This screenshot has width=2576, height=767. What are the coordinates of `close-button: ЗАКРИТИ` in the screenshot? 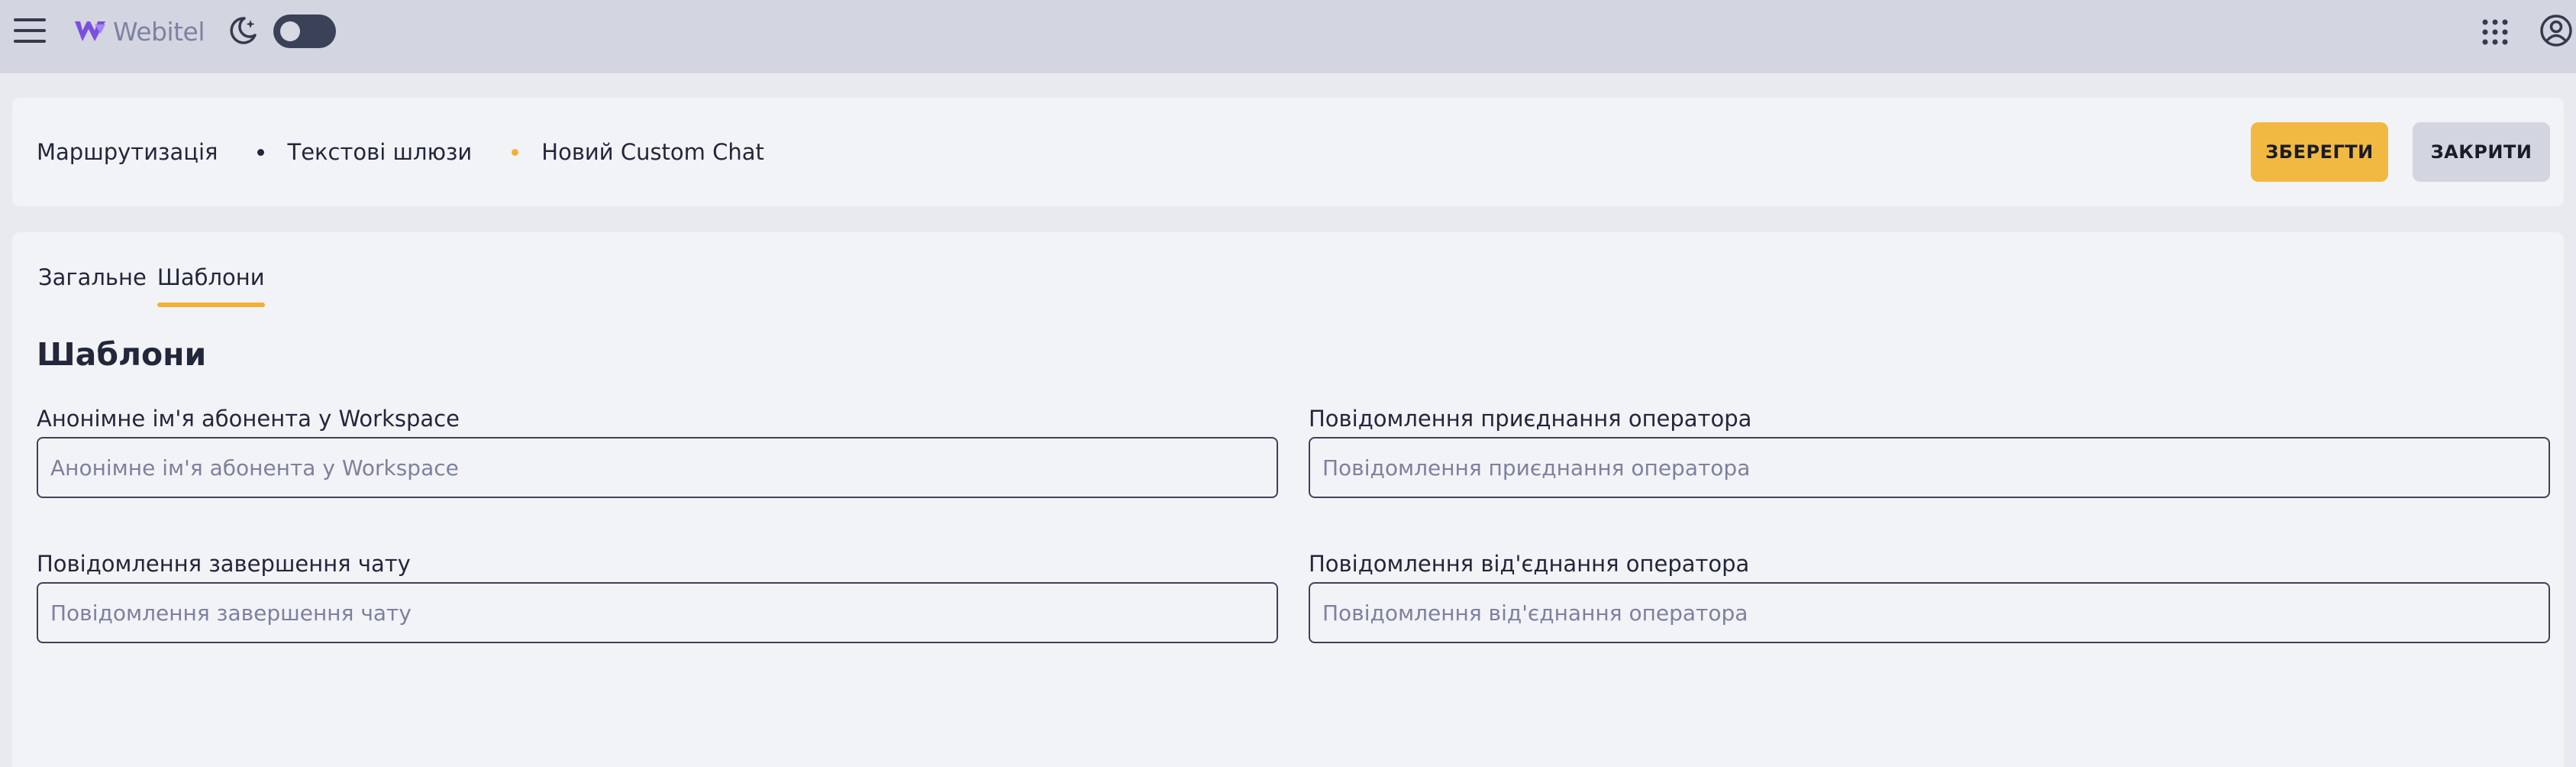 It's located at (2481, 152).